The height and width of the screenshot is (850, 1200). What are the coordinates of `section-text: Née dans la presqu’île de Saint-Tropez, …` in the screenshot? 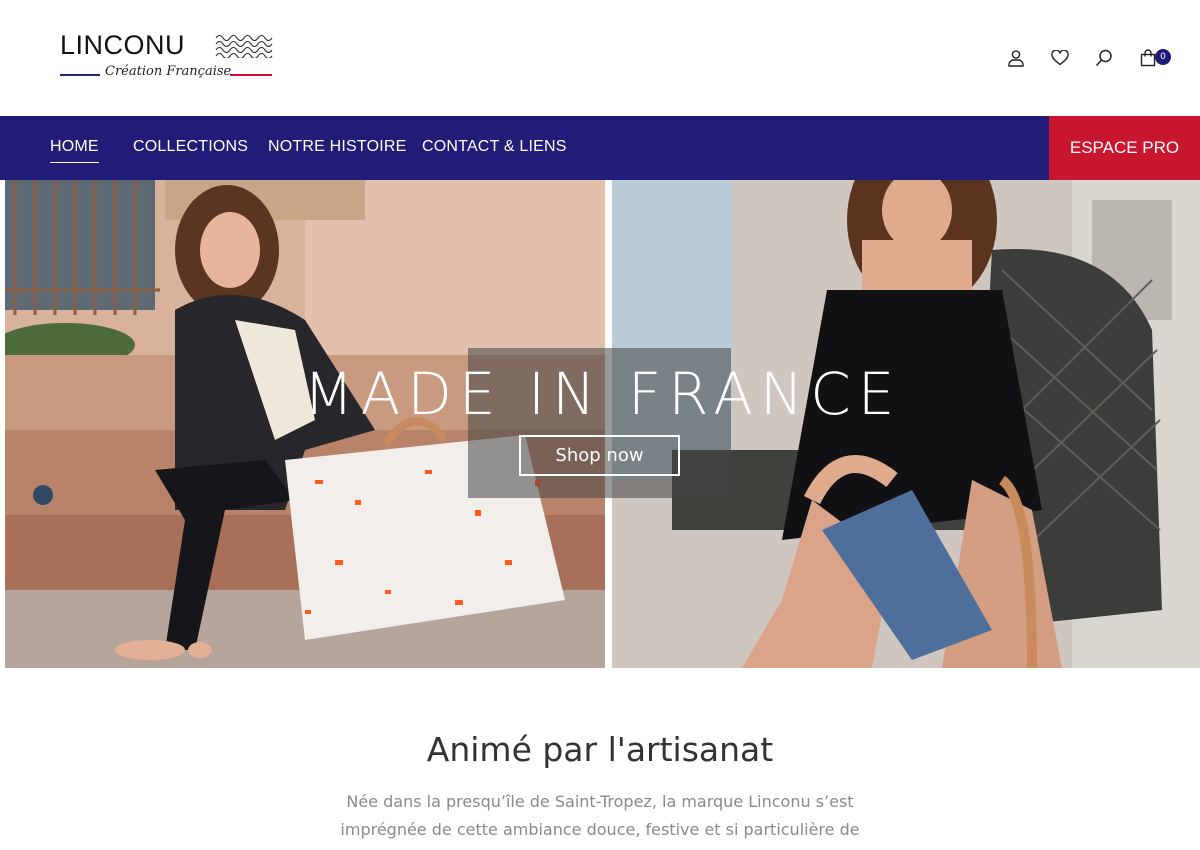 It's located at (600, 815).